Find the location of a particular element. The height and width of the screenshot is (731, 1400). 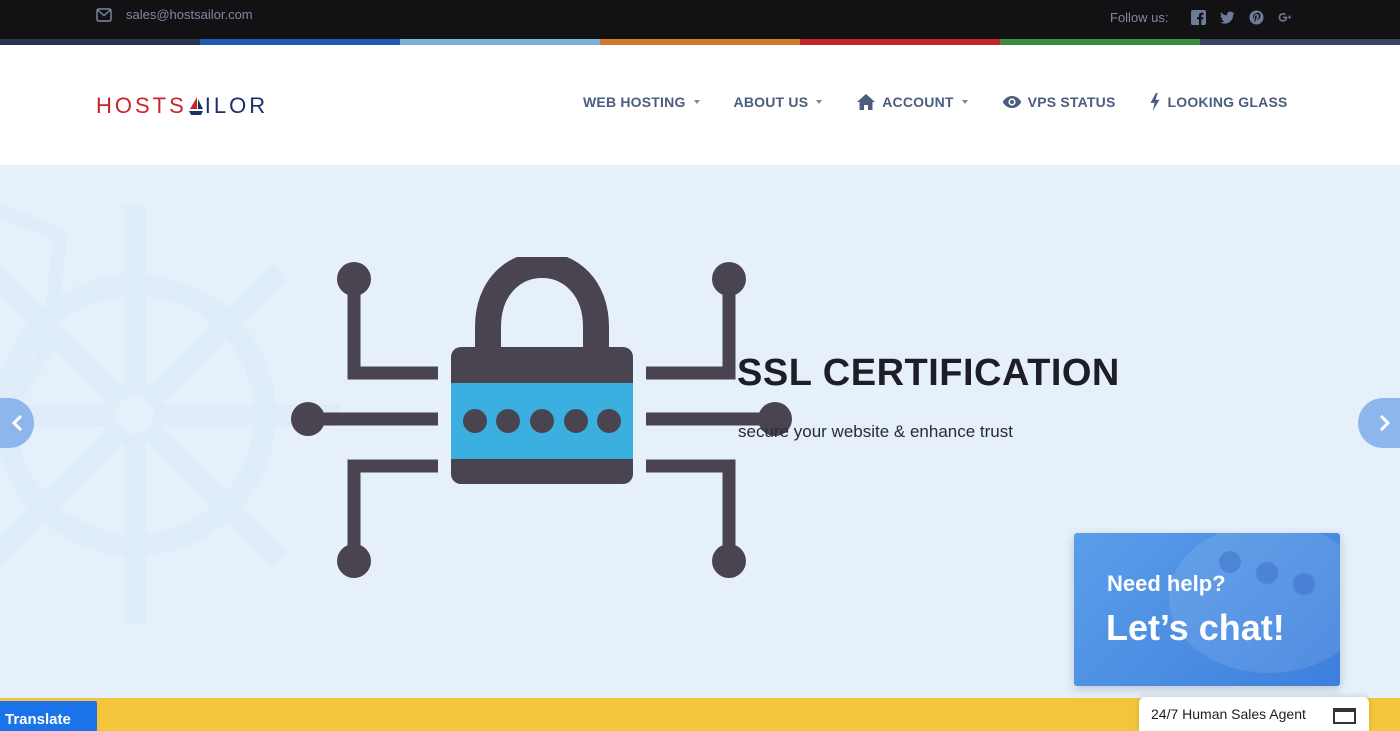

home-icon is located at coordinates (866, 102).